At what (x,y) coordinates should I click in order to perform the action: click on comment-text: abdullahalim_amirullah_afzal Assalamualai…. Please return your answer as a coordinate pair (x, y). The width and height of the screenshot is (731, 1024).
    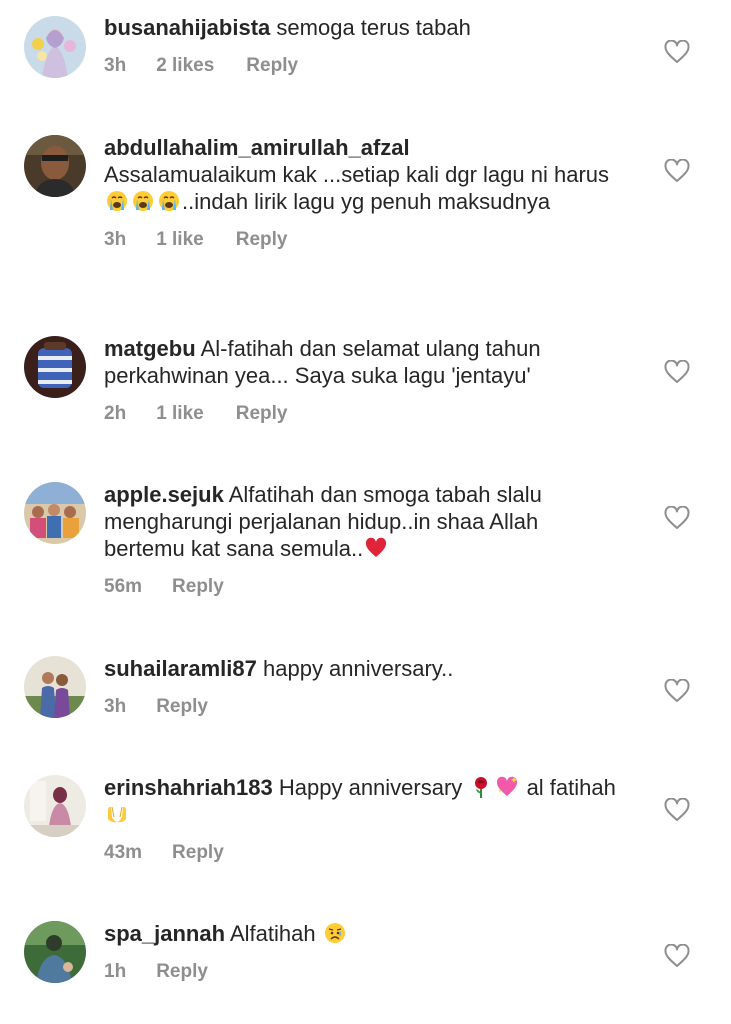
    Looking at the image, I should click on (364, 174).